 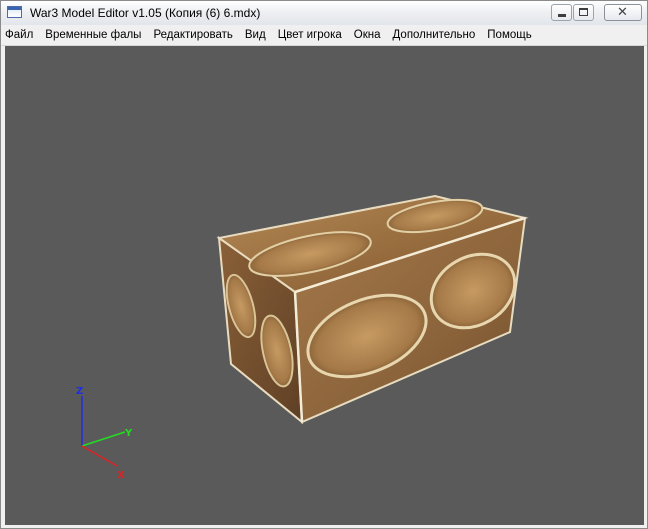 I want to click on close-icon: ✕, so click(x=622, y=12).